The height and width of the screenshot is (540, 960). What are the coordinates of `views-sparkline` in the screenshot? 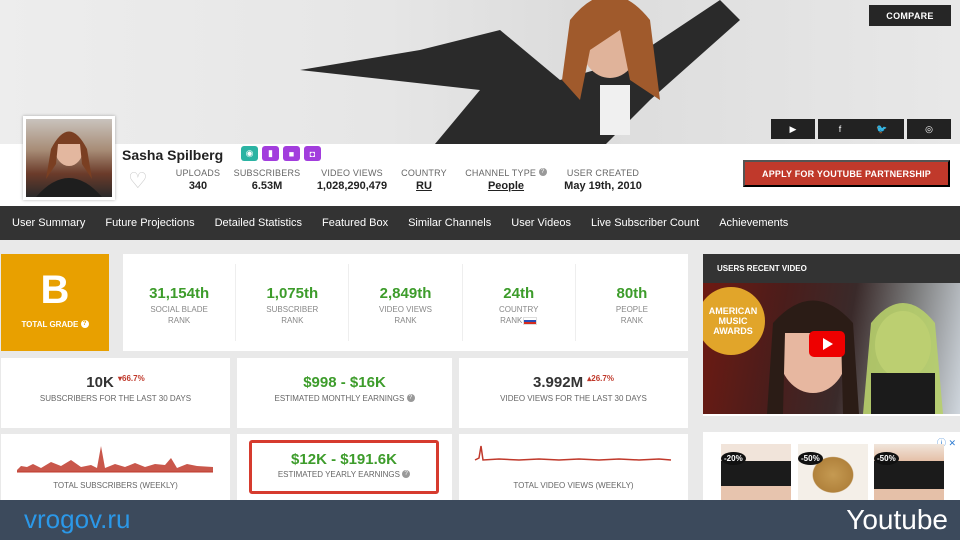 It's located at (573, 453).